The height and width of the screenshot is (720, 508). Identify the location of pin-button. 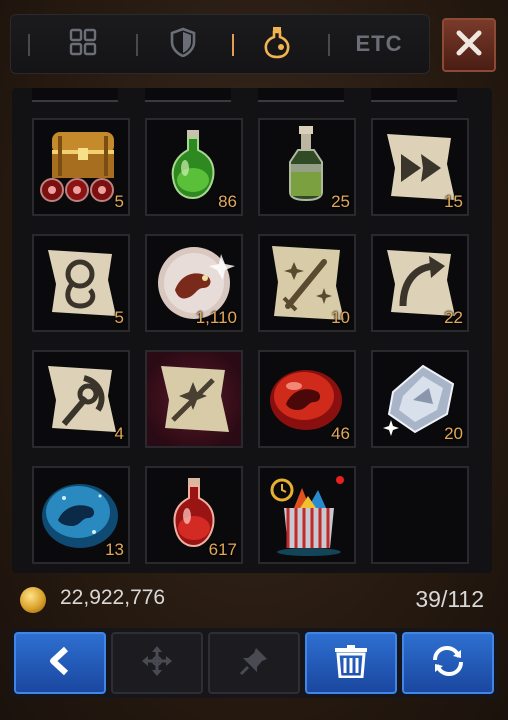
(254, 663).